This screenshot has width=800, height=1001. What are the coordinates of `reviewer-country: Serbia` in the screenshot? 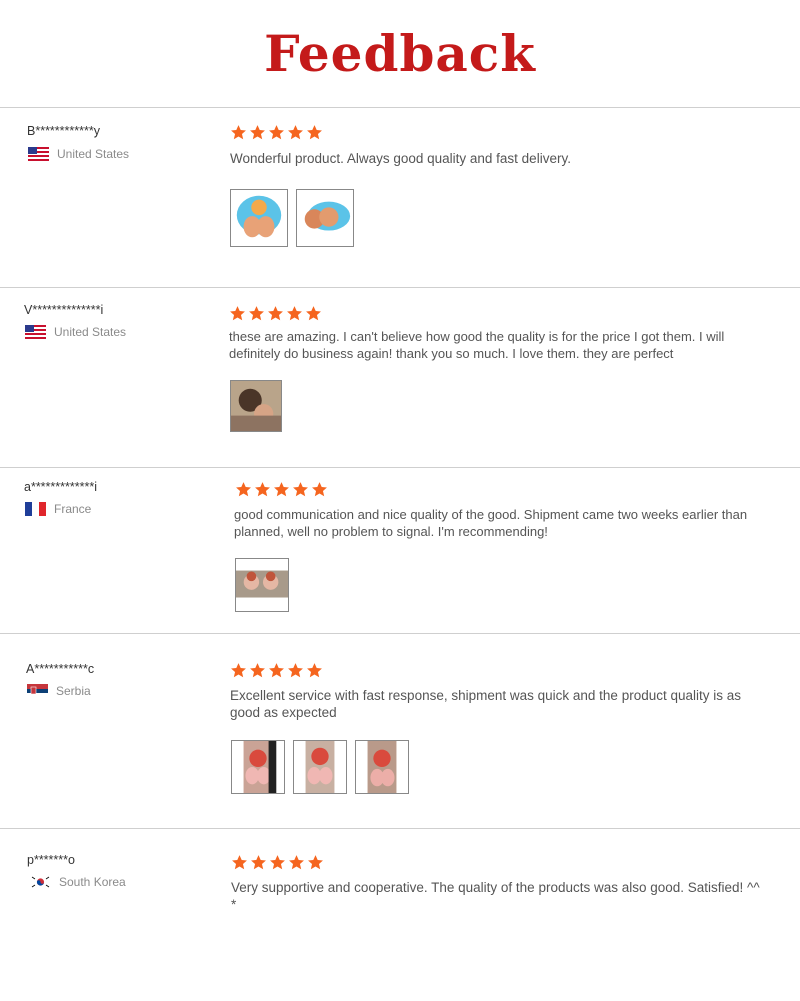 It's located at (59, 691).